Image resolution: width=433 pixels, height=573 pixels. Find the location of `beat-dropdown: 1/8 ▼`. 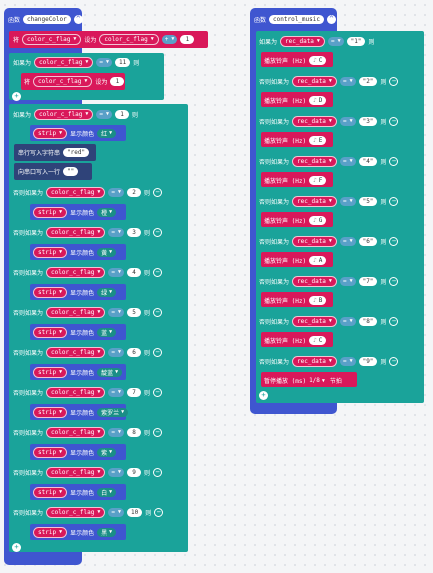

beat-dropdown: 1/8 ▼ is located at coordinates (318, 380).